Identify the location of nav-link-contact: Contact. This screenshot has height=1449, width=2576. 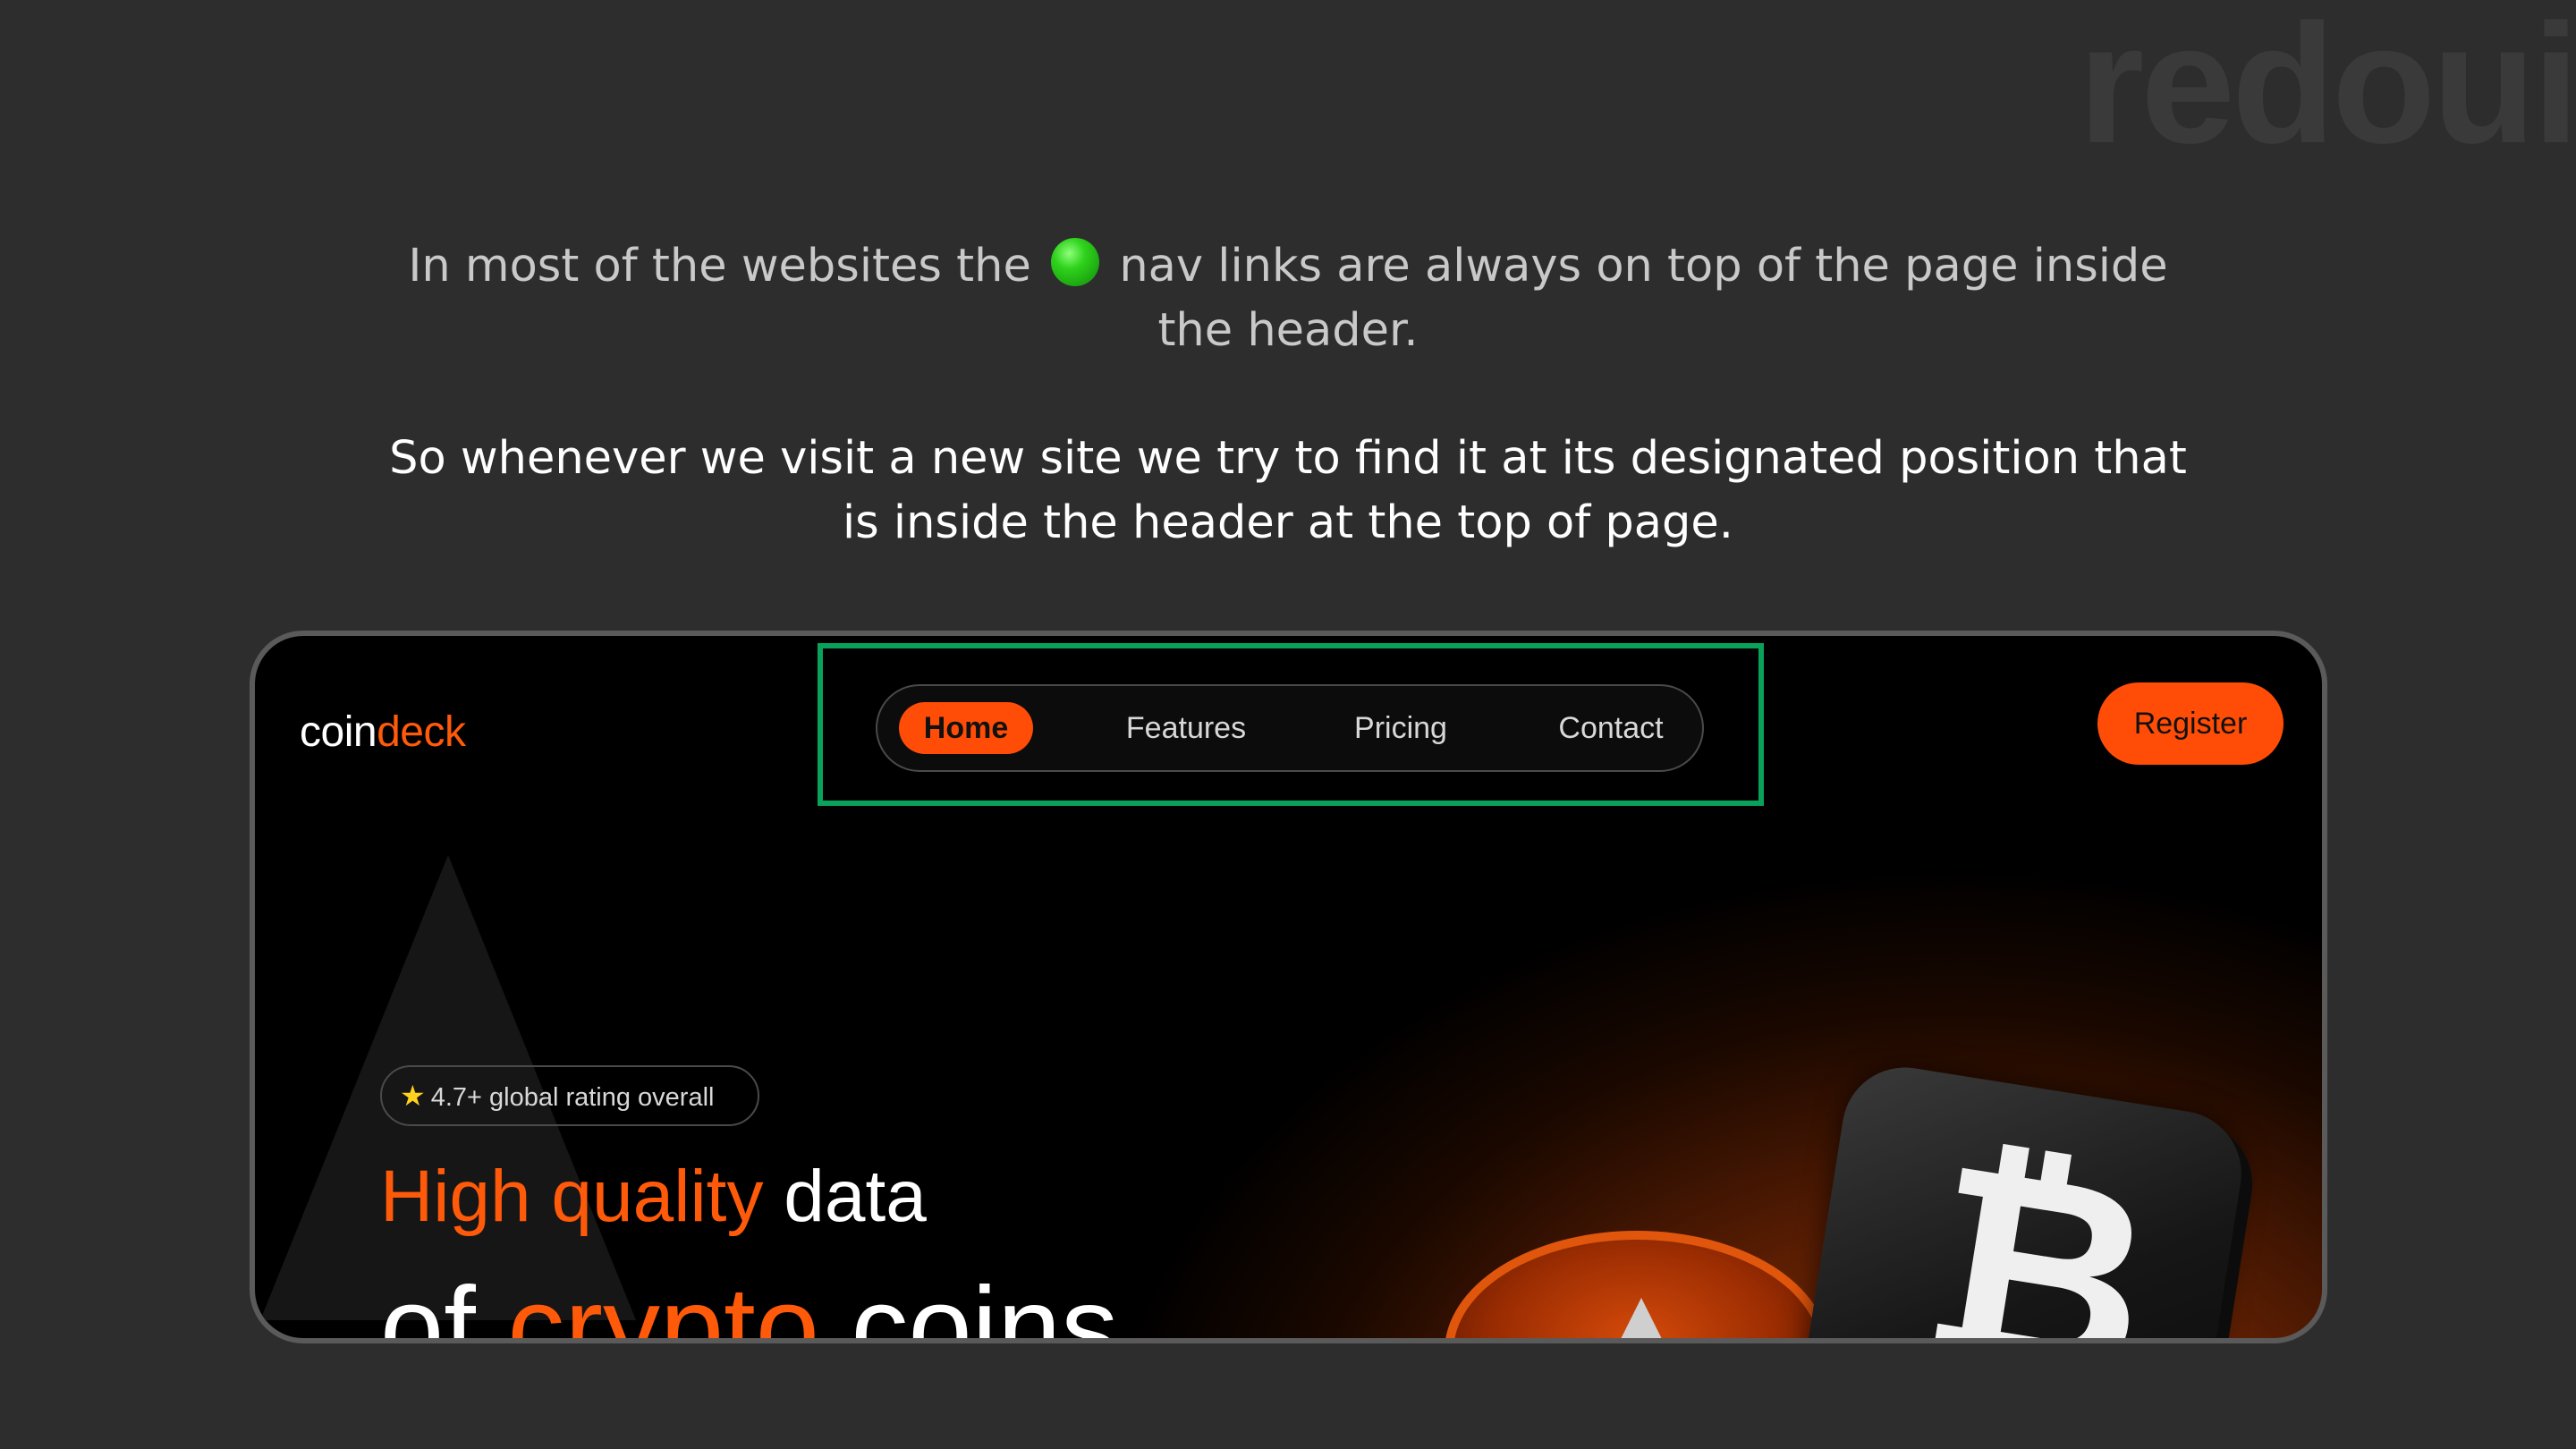
(1611, 728).